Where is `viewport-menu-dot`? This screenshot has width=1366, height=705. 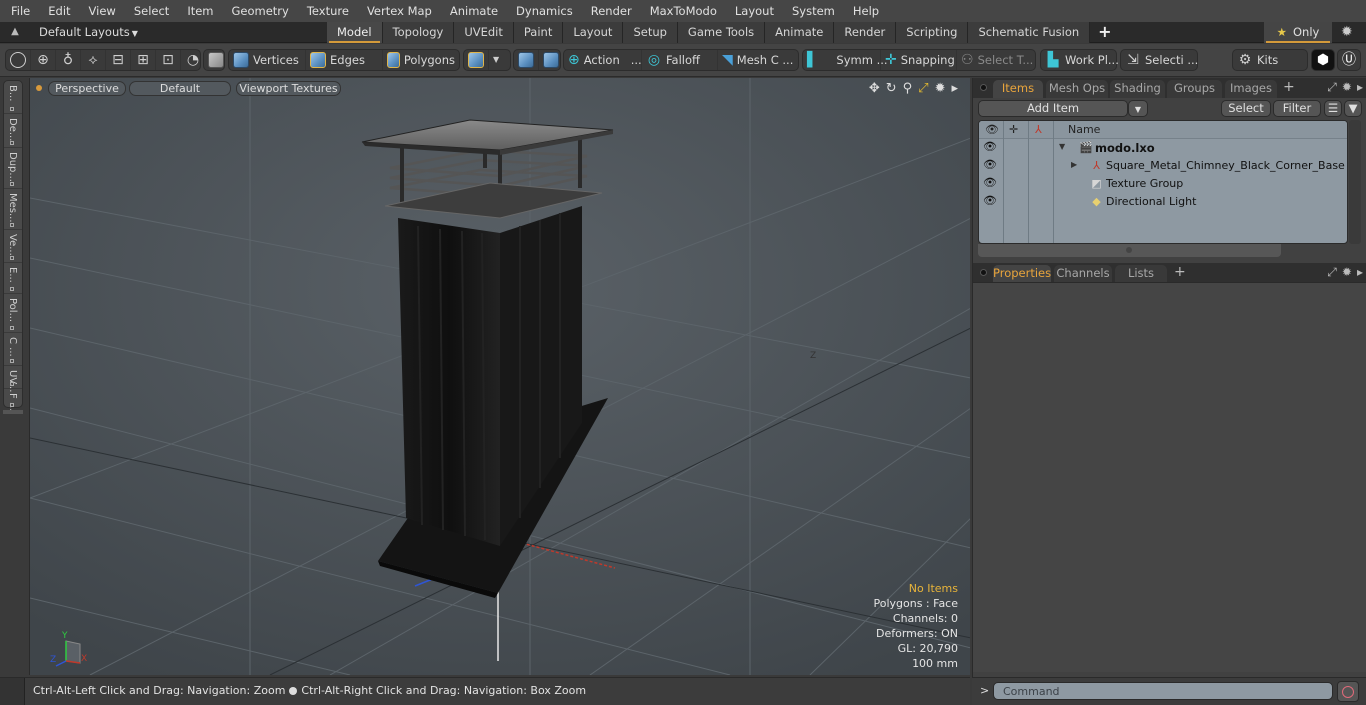 viewport-menu-dot is located at coordinates (39, 88).